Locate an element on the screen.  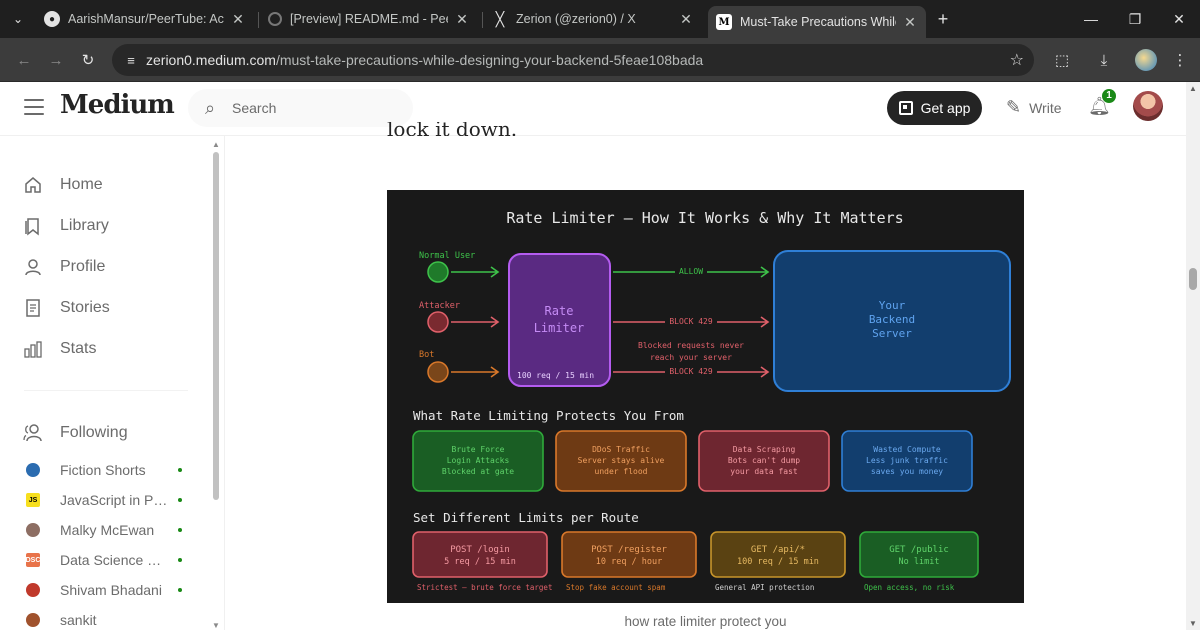
sidebar-item-library: Library is located at coordinates (65, 226).